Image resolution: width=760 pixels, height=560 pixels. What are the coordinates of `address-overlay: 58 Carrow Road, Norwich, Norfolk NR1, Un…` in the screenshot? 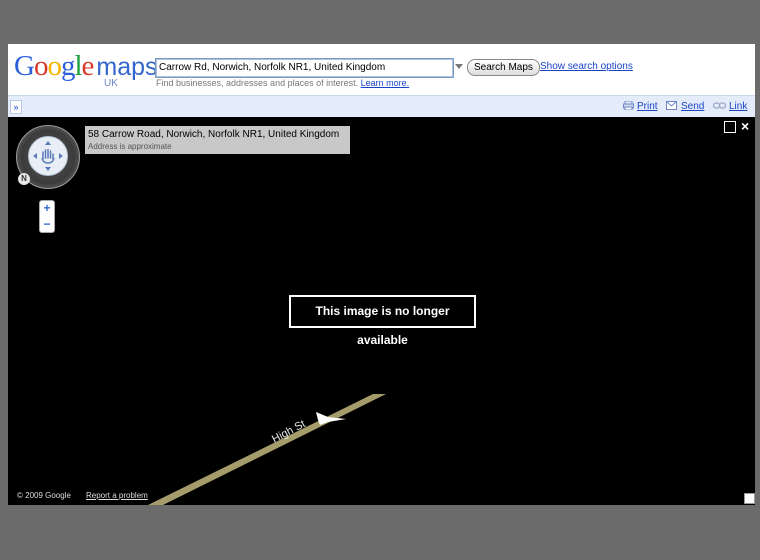 It's located at (217, 140).